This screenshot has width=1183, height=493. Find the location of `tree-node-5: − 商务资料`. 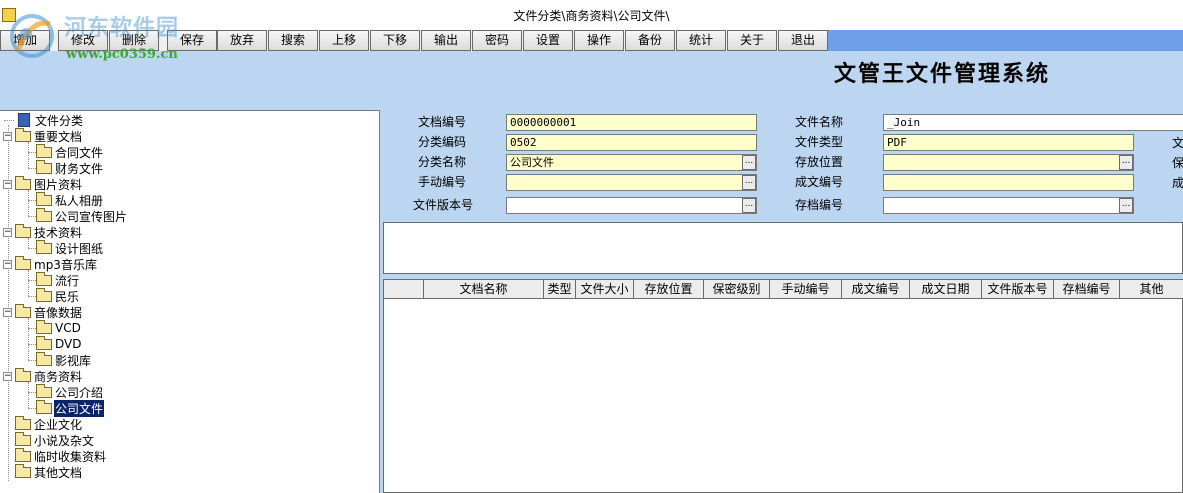

tree-node-5: − 商务资料 is located at coordinates (43, 375).